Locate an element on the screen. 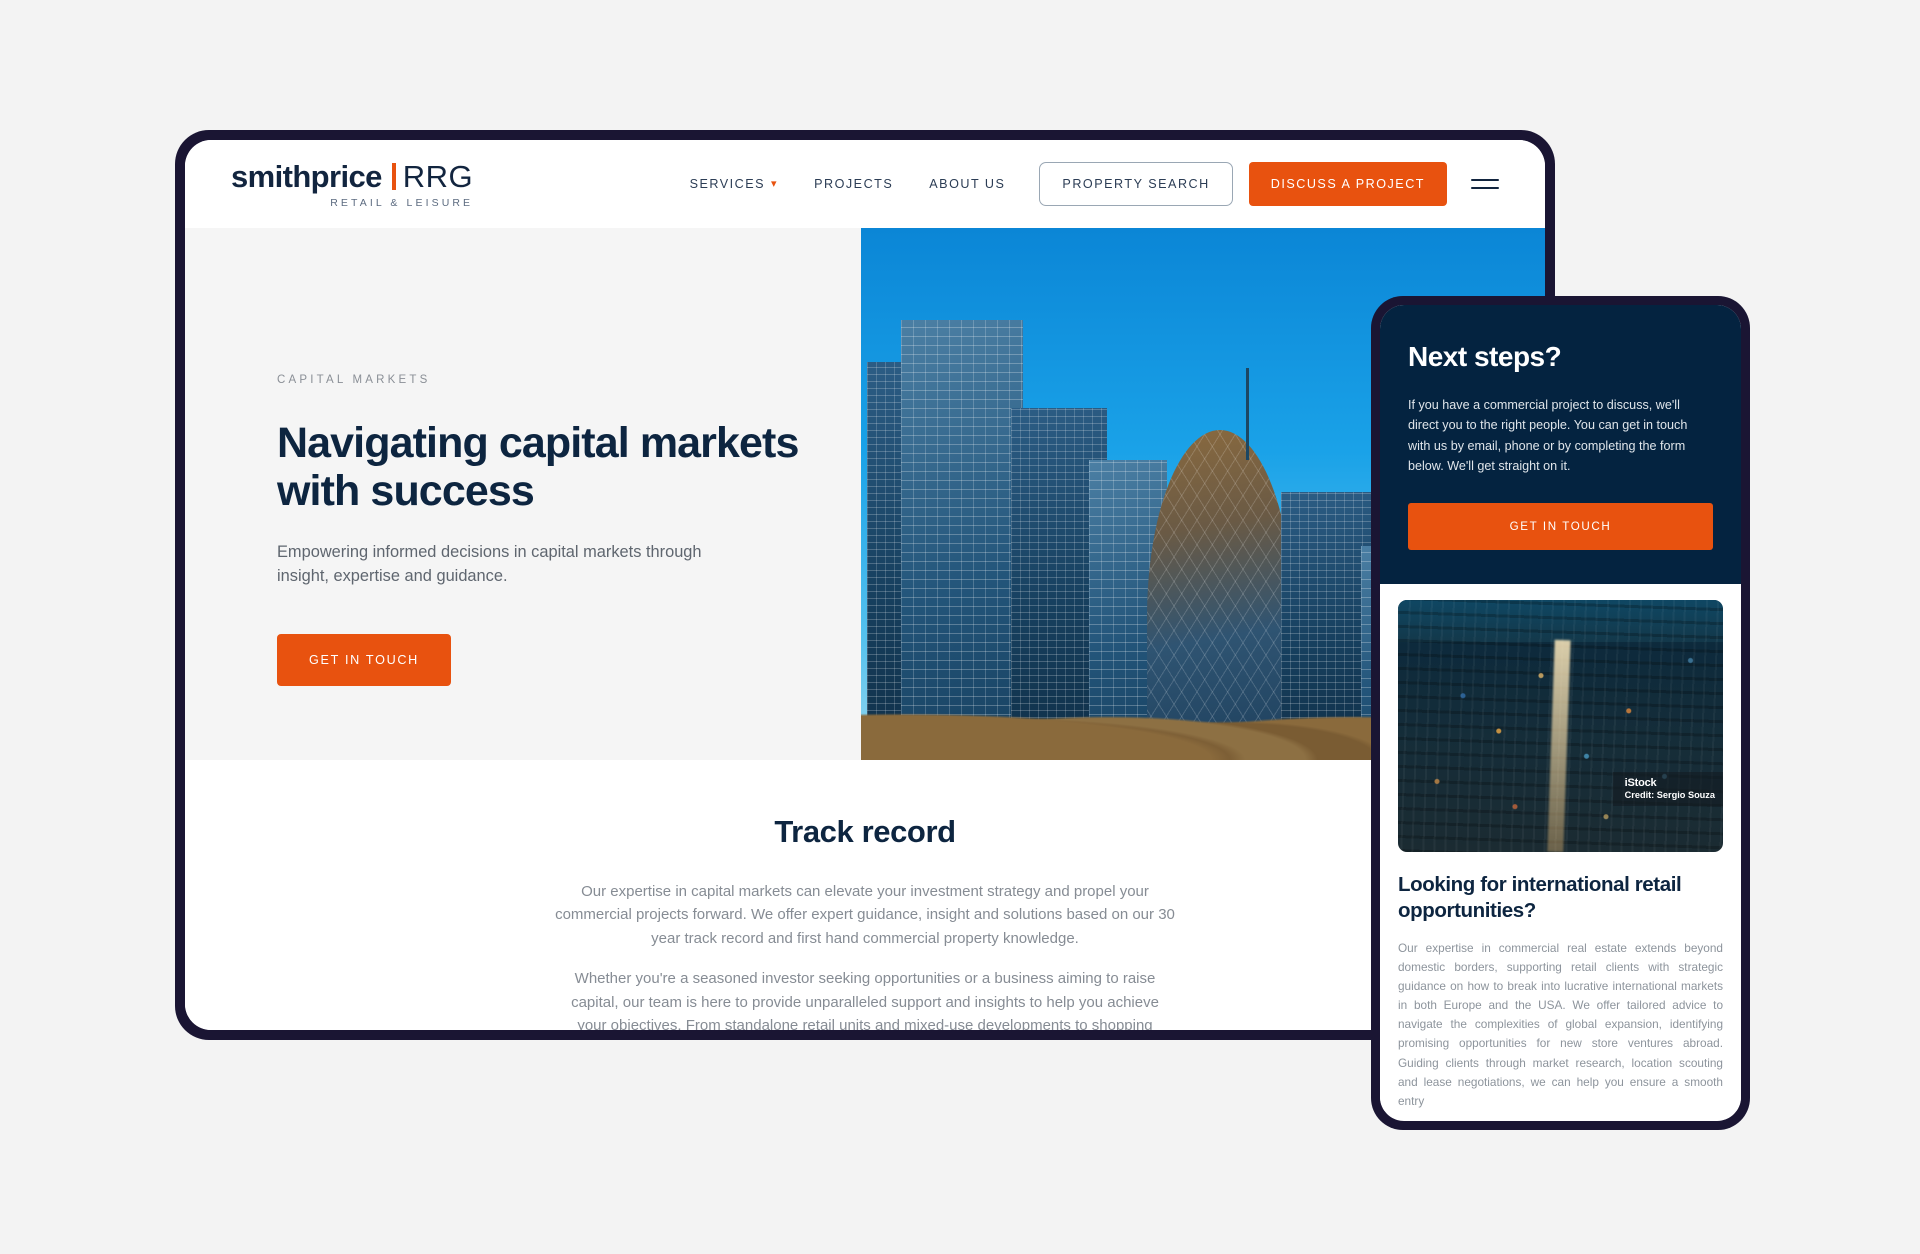 This screenshot has width=1920, height=1254. city-night-photo: iStock Credit: Sergio Souza is located at coordinates (1560, 725).